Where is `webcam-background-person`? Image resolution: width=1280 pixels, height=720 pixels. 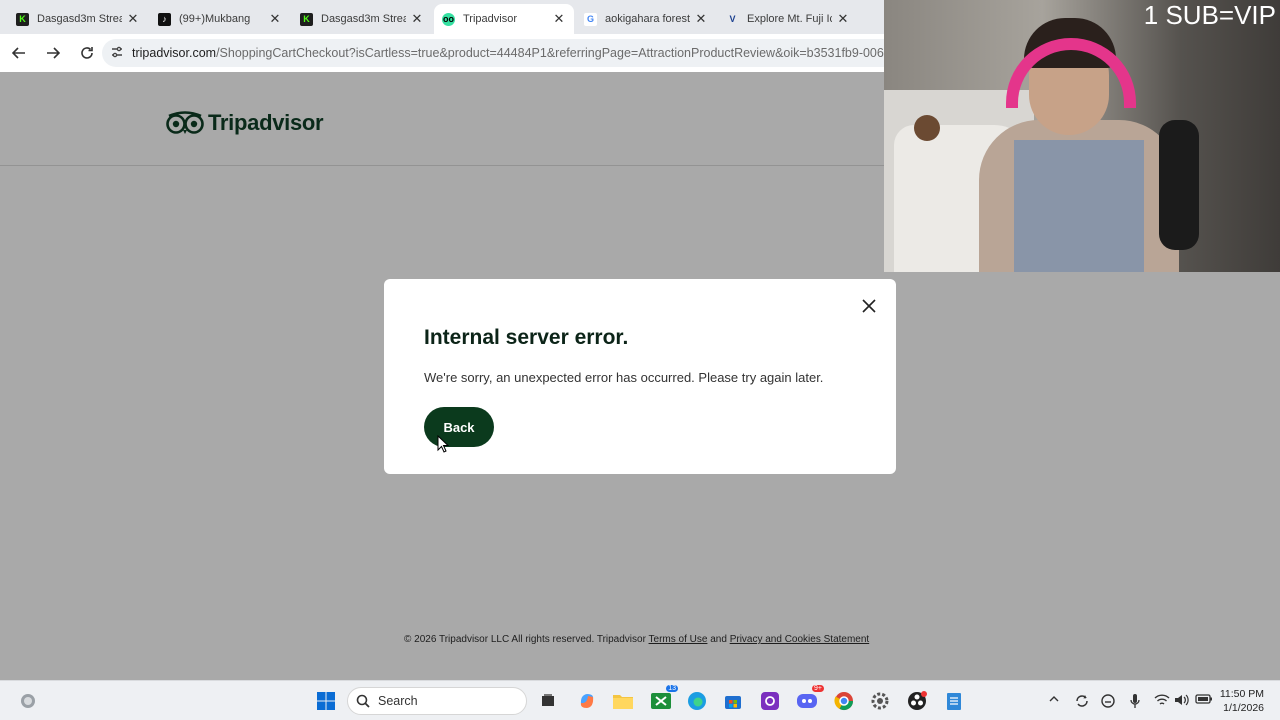 webcam-background-person is located at coordinates (927, 128).